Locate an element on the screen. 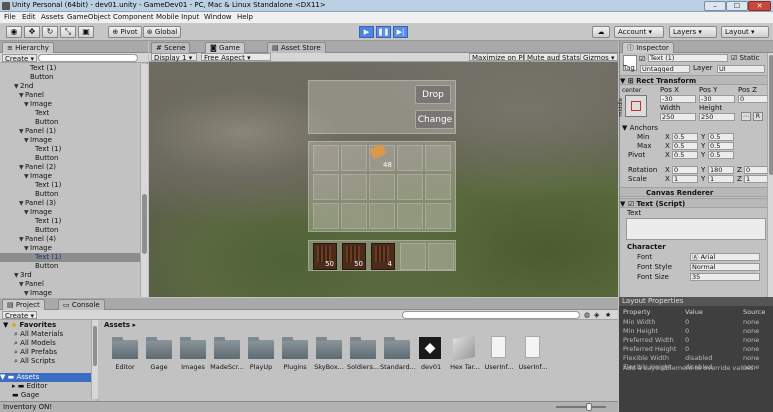  fav-all-prefabs: ⌕ All Prefabs is located at coordinates (55, 352).